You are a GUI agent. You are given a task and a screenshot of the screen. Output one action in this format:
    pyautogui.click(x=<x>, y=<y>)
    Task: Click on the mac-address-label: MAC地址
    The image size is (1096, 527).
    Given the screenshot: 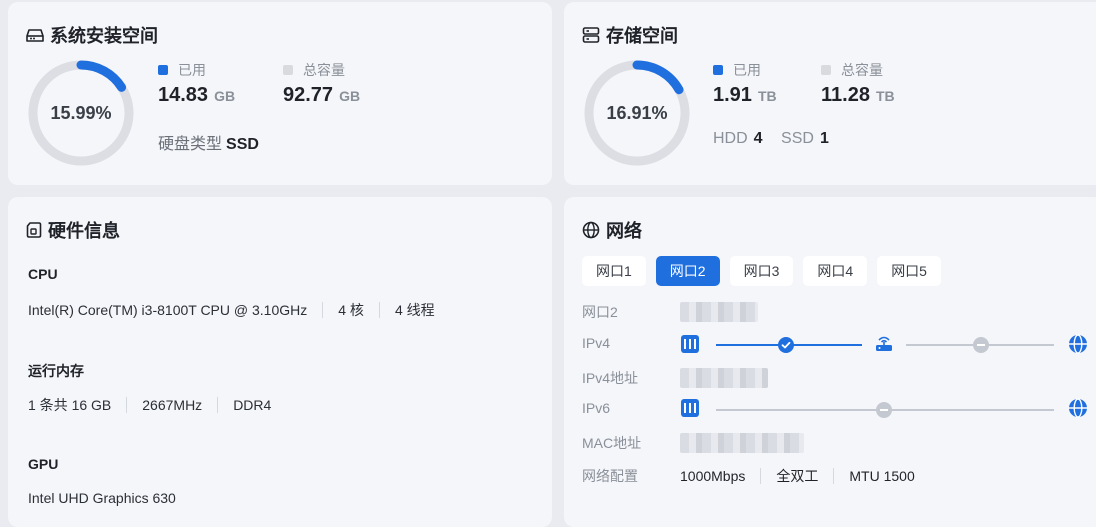 What is the action you would take?
    pyautogui.click(x=612, y=443)
    